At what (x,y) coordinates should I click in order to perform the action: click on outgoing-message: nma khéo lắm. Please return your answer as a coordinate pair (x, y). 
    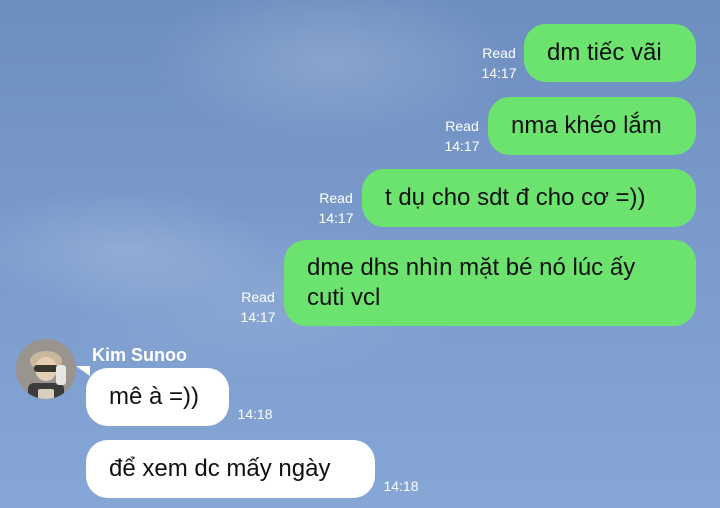
    Looking at the image, I should click on (592, 126).